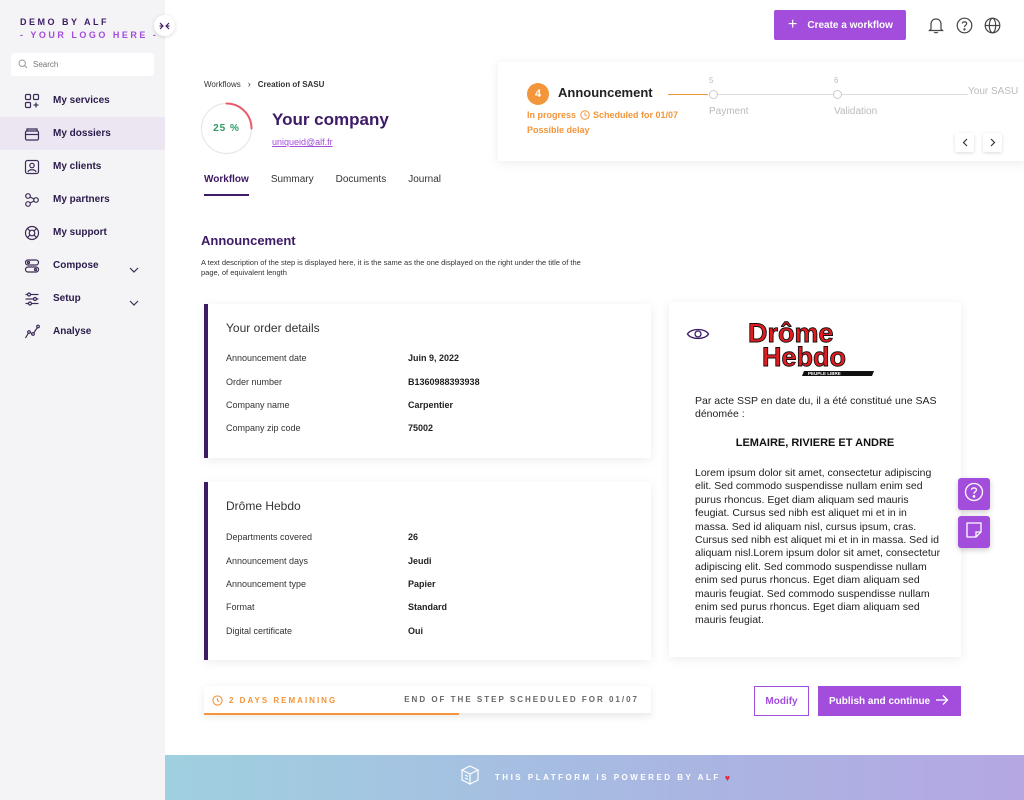 The image size is (1024, 800). Describe the element at coordinates (521, 699) in the screenshot. I see `step-end-date: END OF THE STEP SCHEDULED FOR 01/07` at that location.